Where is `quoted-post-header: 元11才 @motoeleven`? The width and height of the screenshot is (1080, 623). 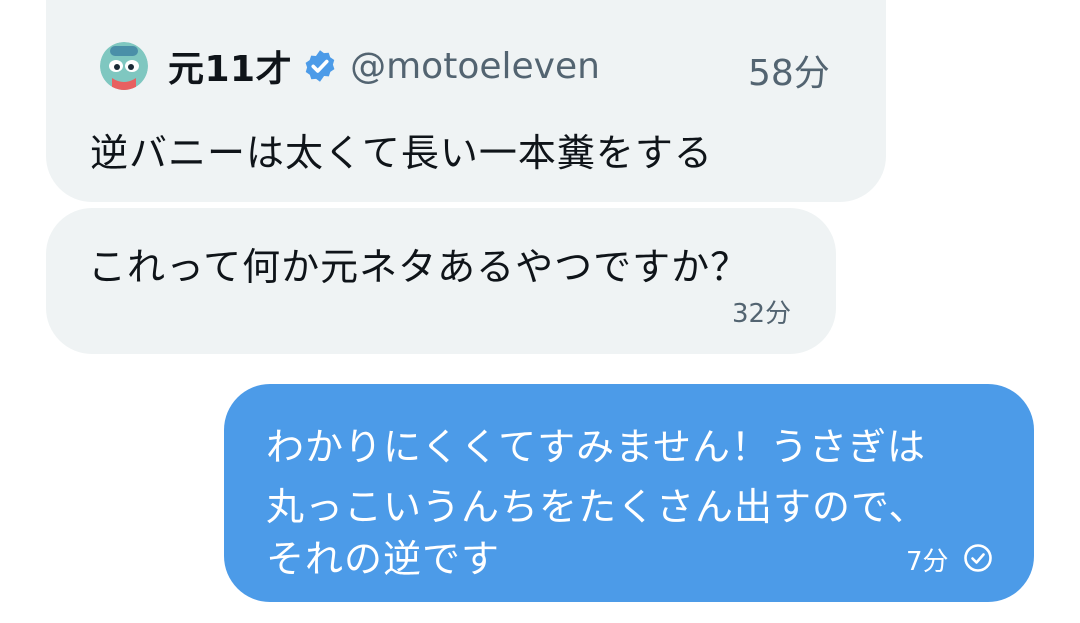 quoted-post-header: 元11才 @motoeleven is located at coordinates (350, 66).